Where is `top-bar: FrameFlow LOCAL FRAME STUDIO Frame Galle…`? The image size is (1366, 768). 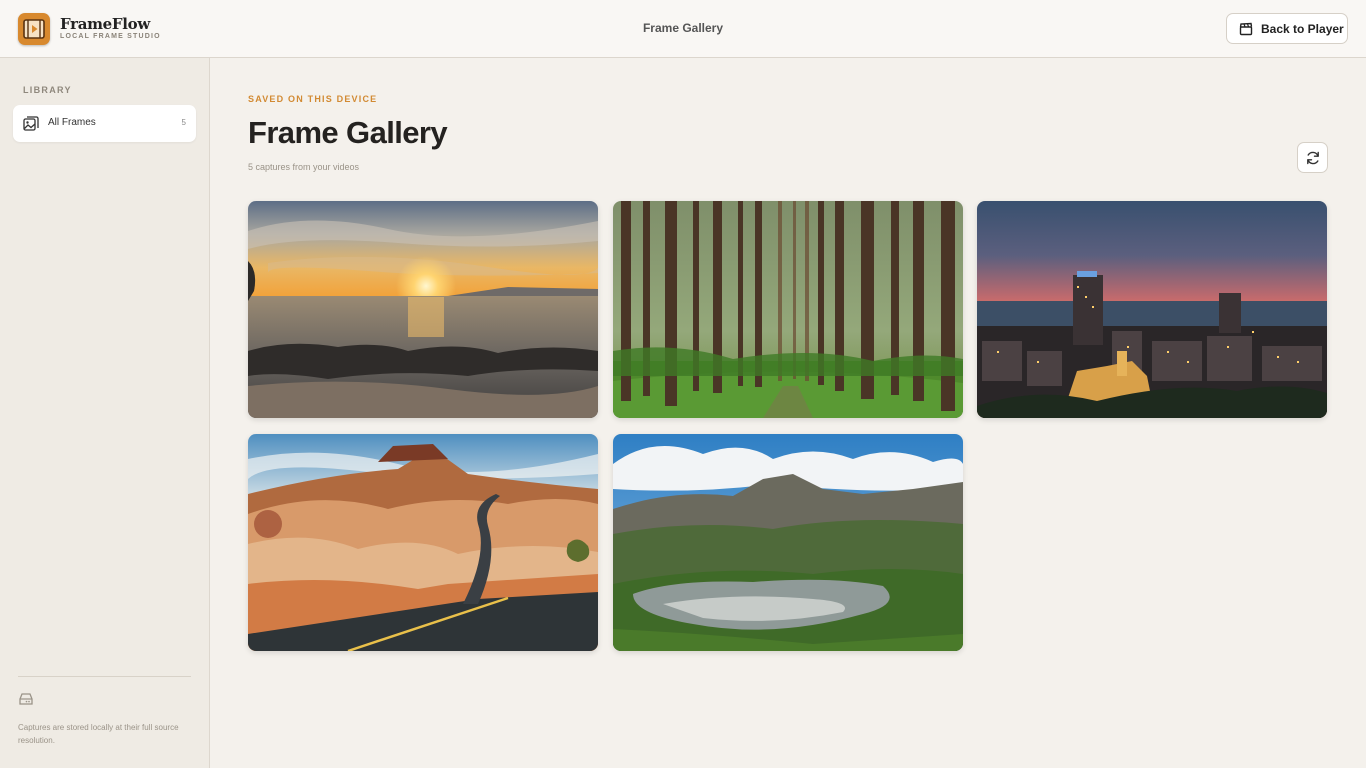
top-bar: FrameFlow LOCAL FRAME STUDIO Frame Galle… is located at coordinates (683, 29).